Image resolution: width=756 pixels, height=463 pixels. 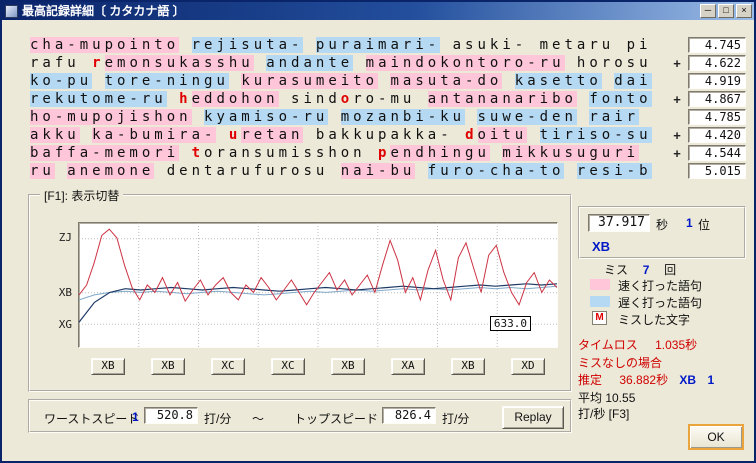 What do you see at coordinates (166, 81) in the screenshot?
I see `word-segment-slow: tore-ningu` at bounding box center [166, 81].